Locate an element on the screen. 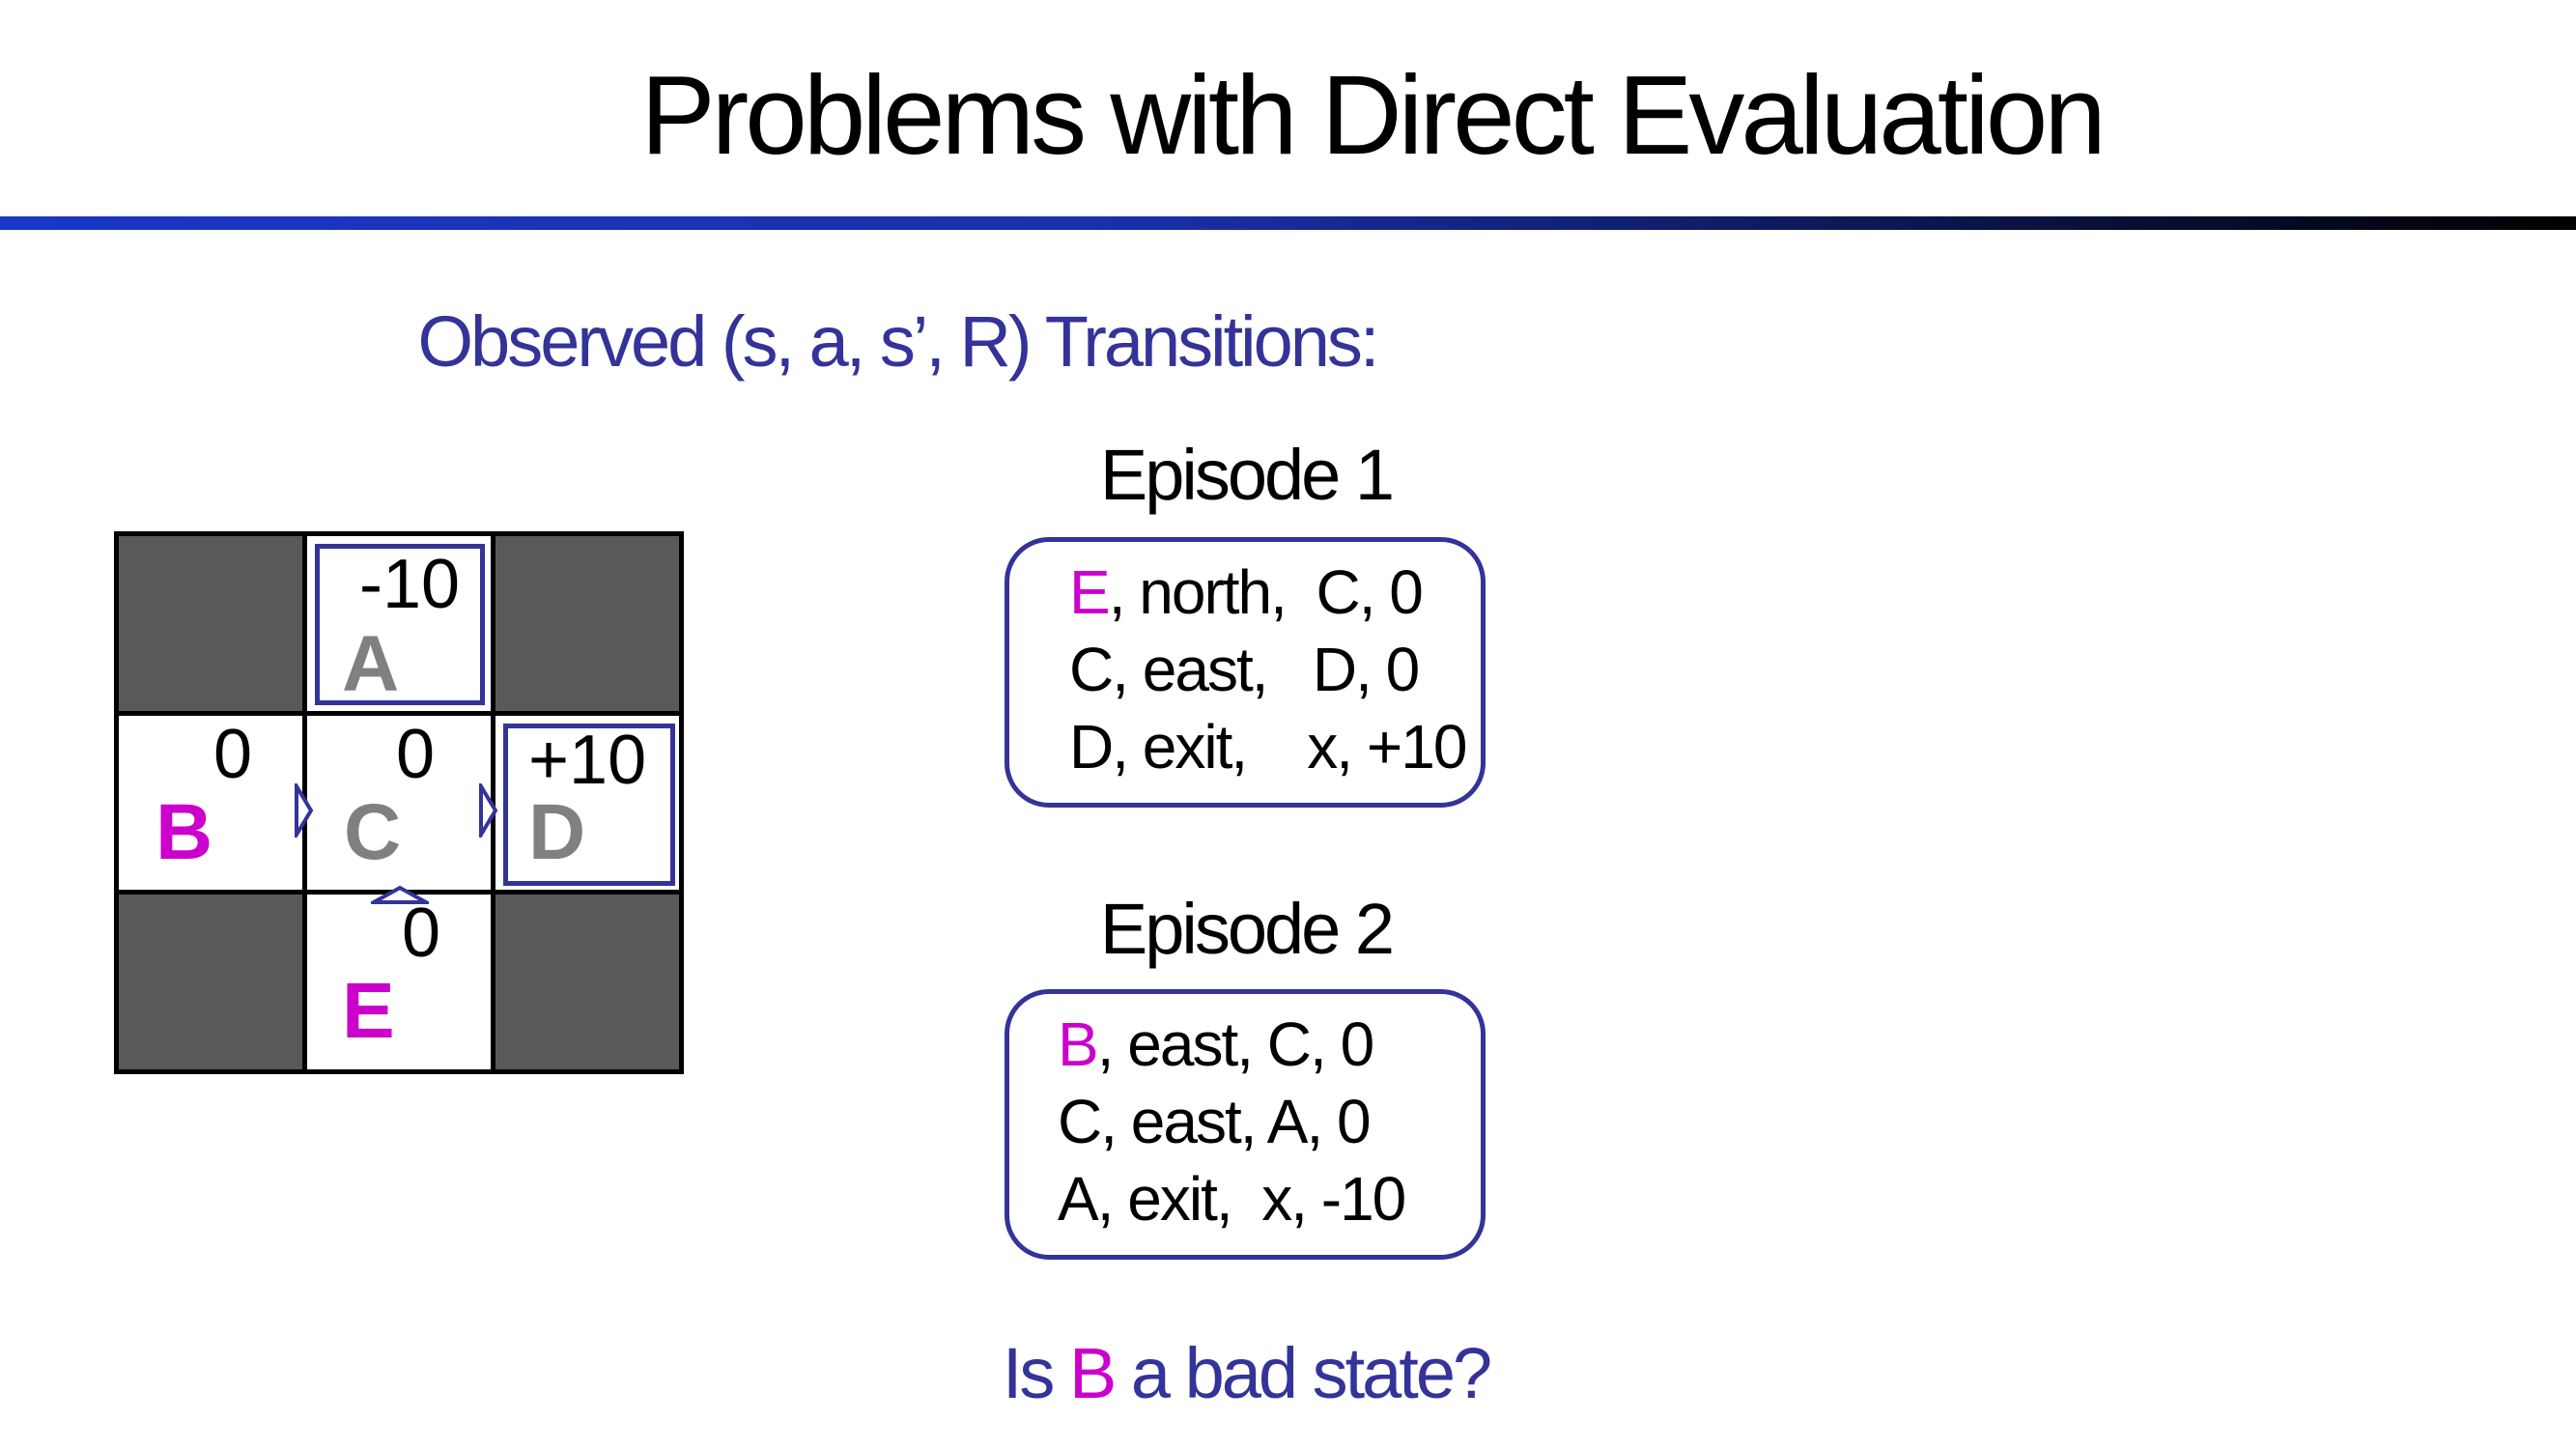 The width and height of the screenshot is (2576, 1449). state-label-a: A is located at coordinates (371, 664).